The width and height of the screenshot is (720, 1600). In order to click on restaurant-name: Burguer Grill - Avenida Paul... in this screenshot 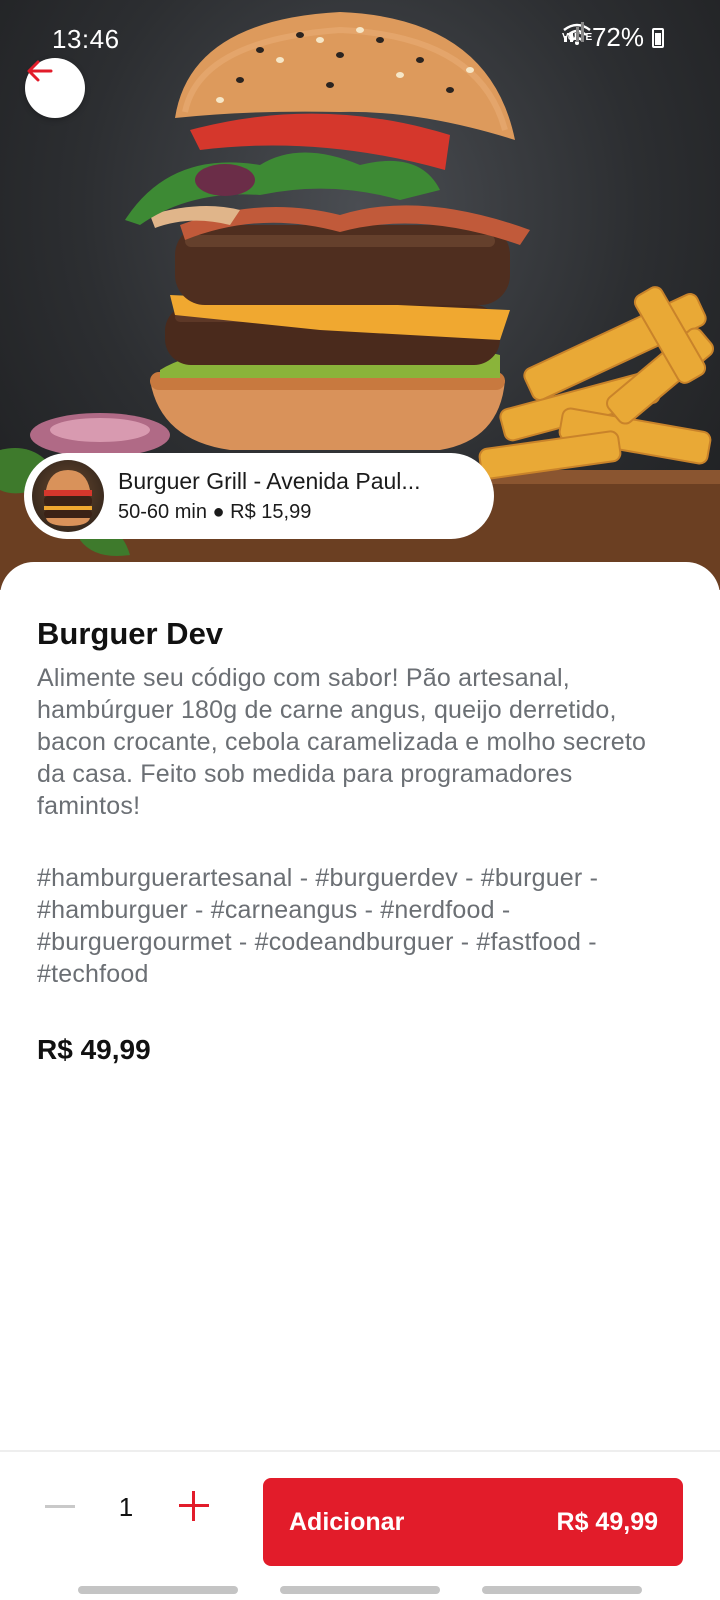, I will do `click(269, 481)`.